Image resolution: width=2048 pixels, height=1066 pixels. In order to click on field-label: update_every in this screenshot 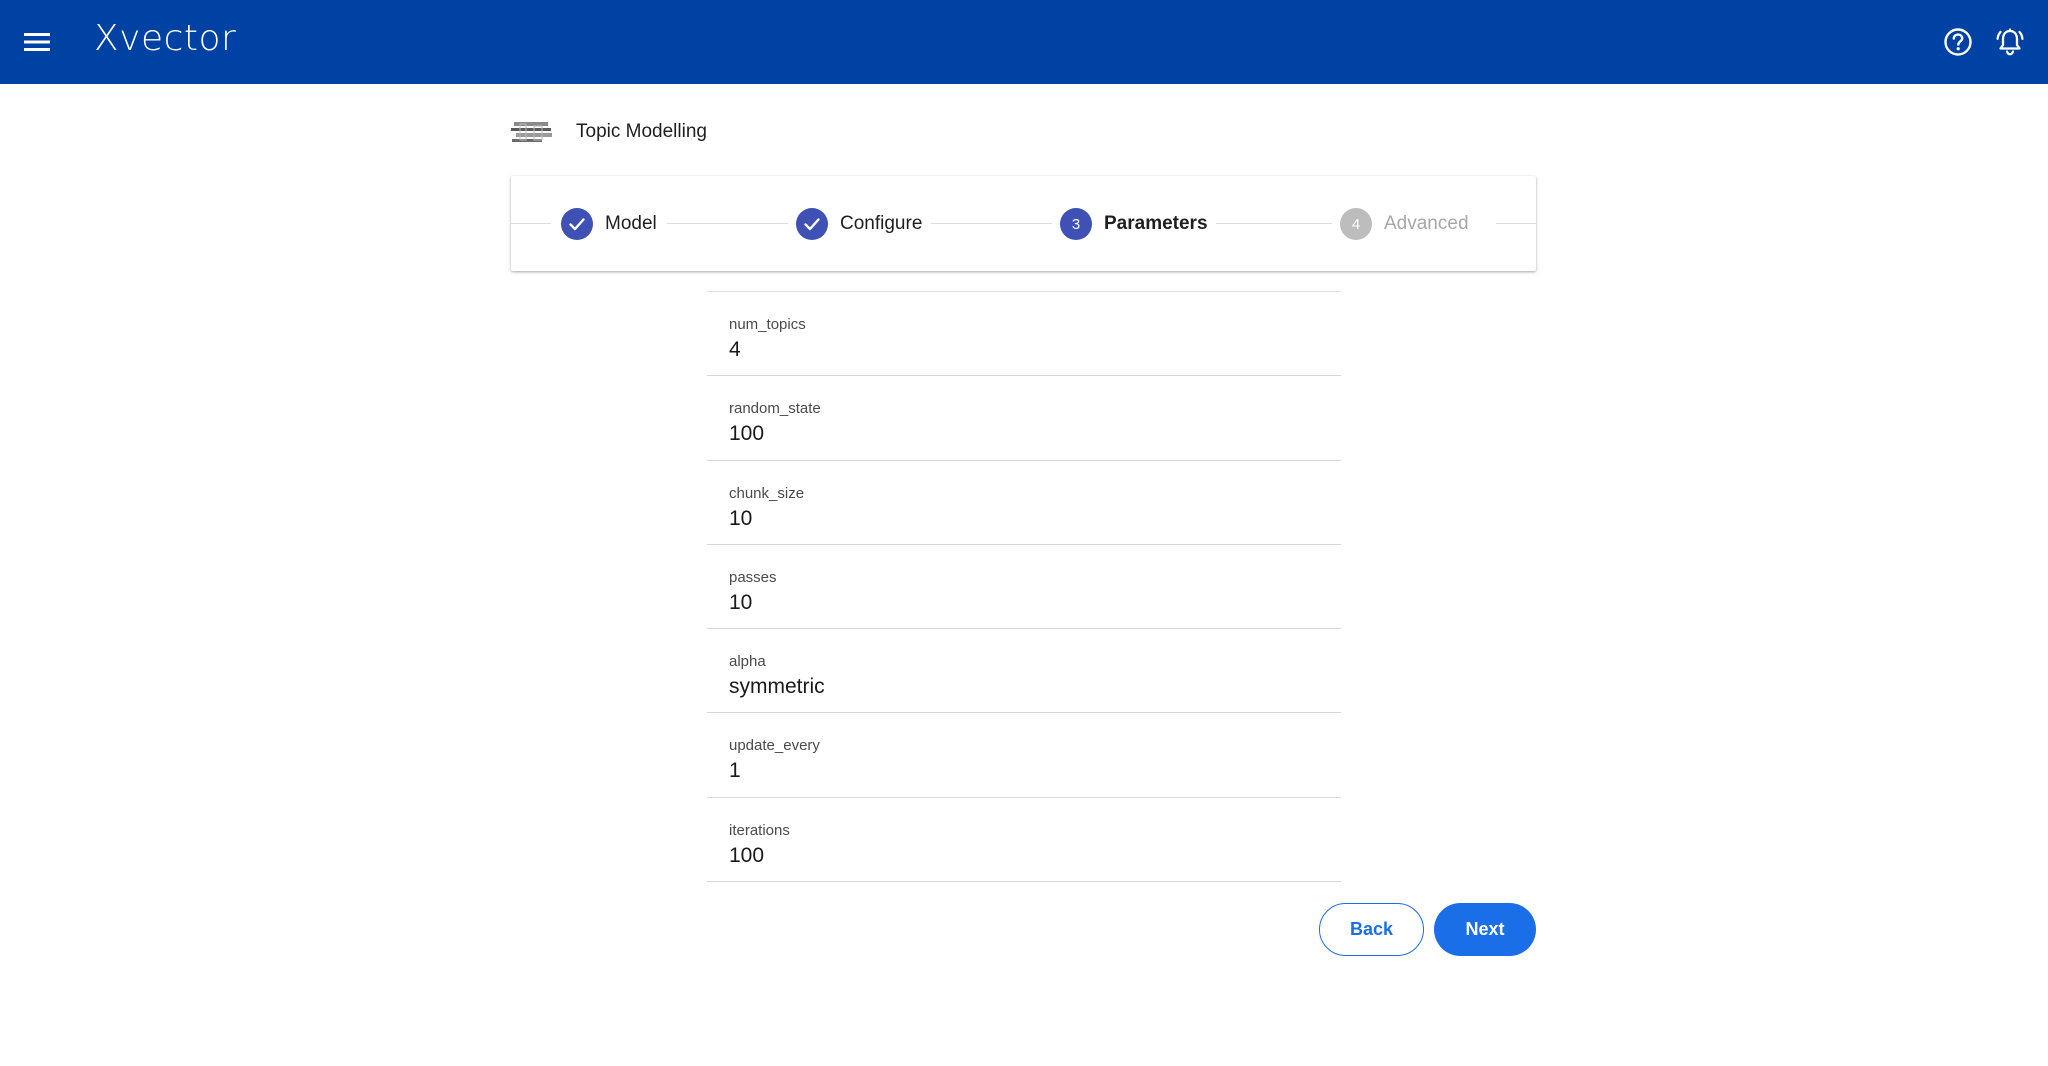, I will do `click(774, 746)`.